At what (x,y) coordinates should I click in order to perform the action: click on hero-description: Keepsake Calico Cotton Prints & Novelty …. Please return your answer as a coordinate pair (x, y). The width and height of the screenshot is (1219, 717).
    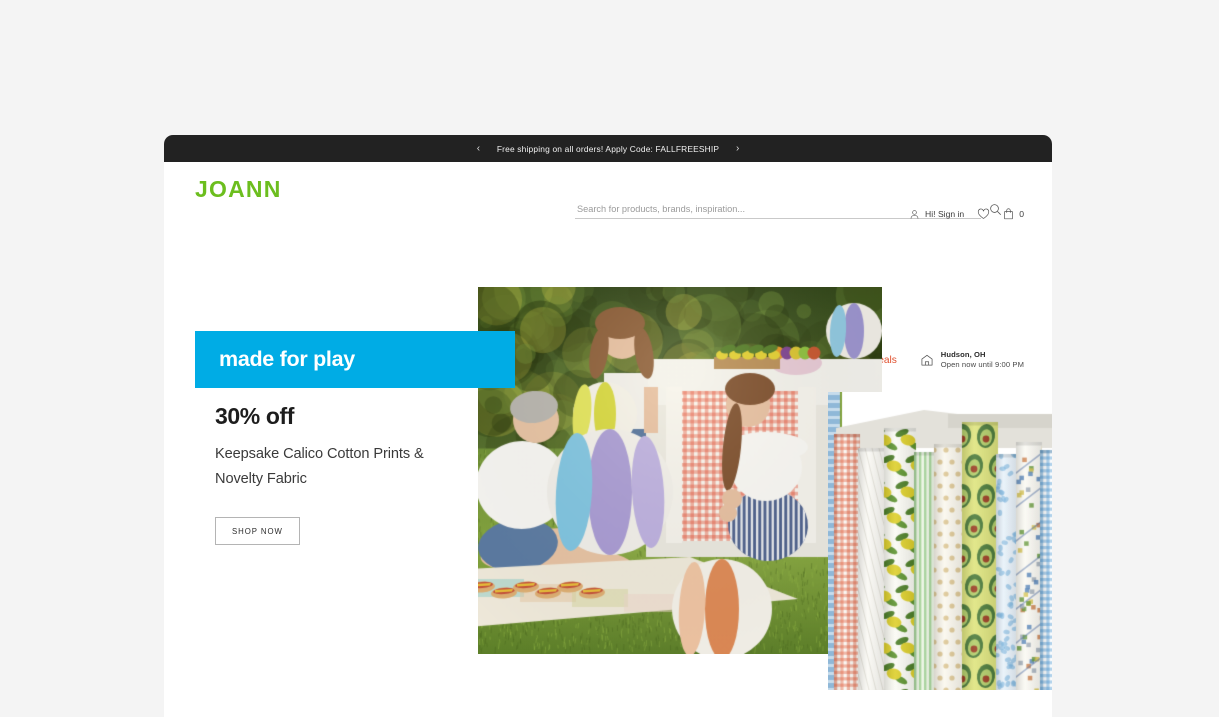
    Looking at the image, I should click on (319, 466).